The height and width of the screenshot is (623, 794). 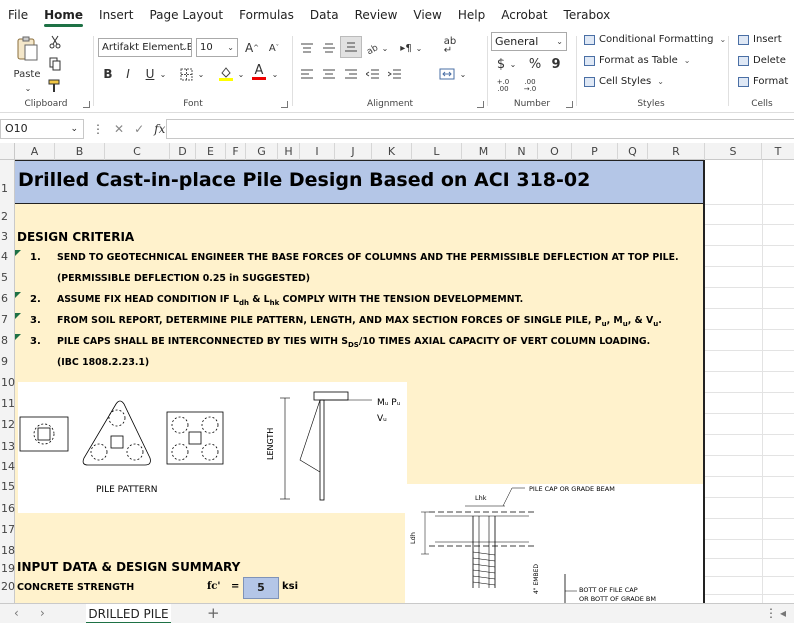 What do you see at coordinates (624, 81) in the screenshot?
I see `cell-styles-button: Cell Styles ⌄` at bounding box center [624, 81].